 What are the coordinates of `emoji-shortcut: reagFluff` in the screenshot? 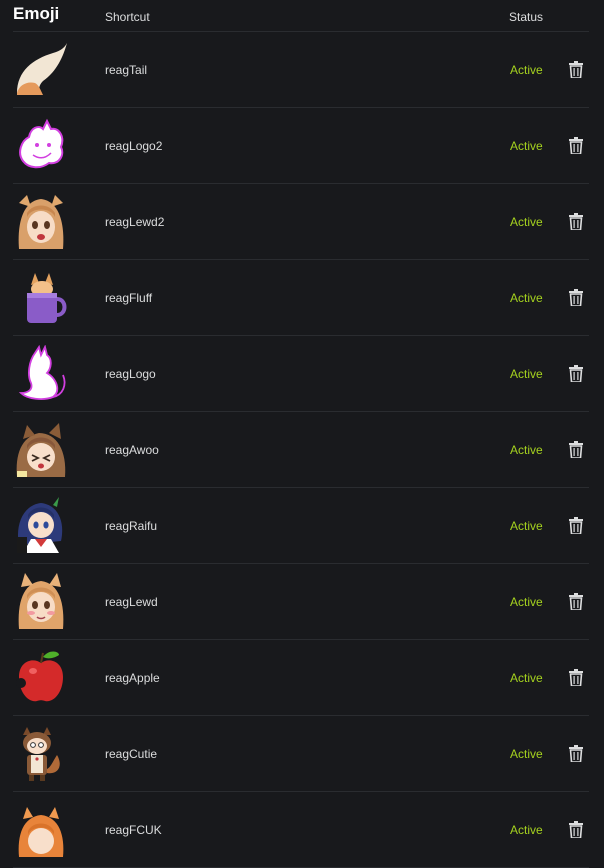 It's located at (129, 298).